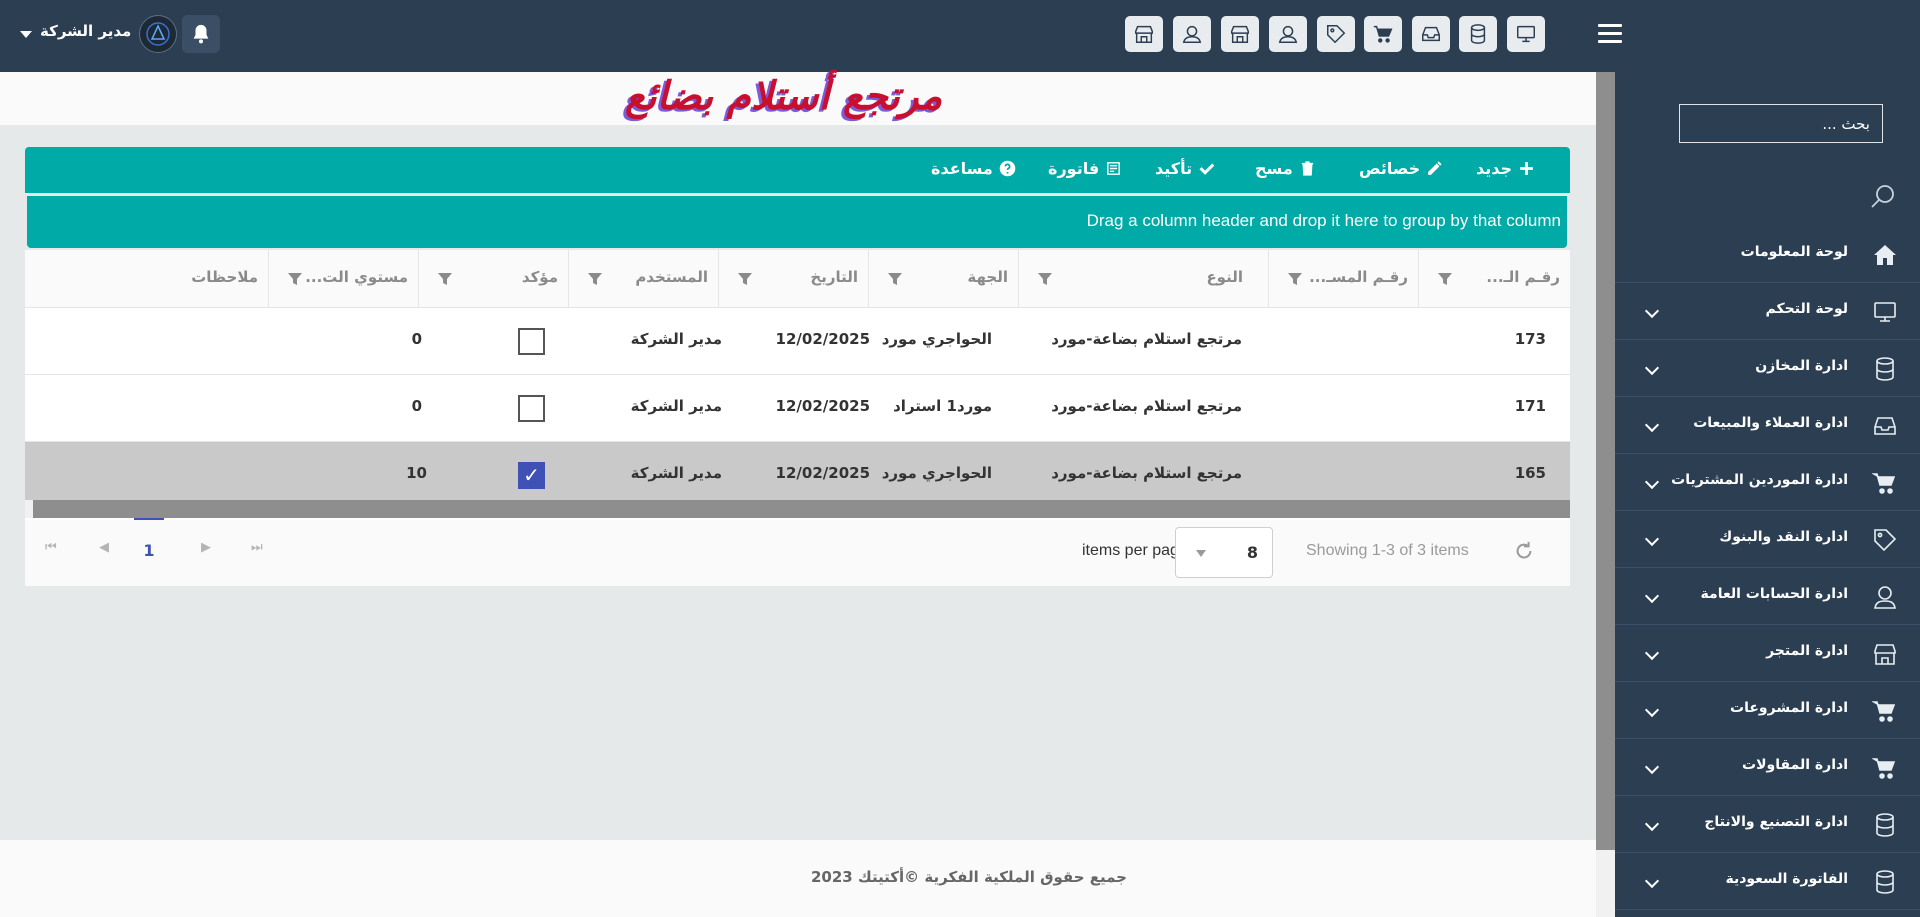  What do you see at coordinates (1781, 123) in the screenshot?
I see `search-input` at bounding box center [1781, 123].